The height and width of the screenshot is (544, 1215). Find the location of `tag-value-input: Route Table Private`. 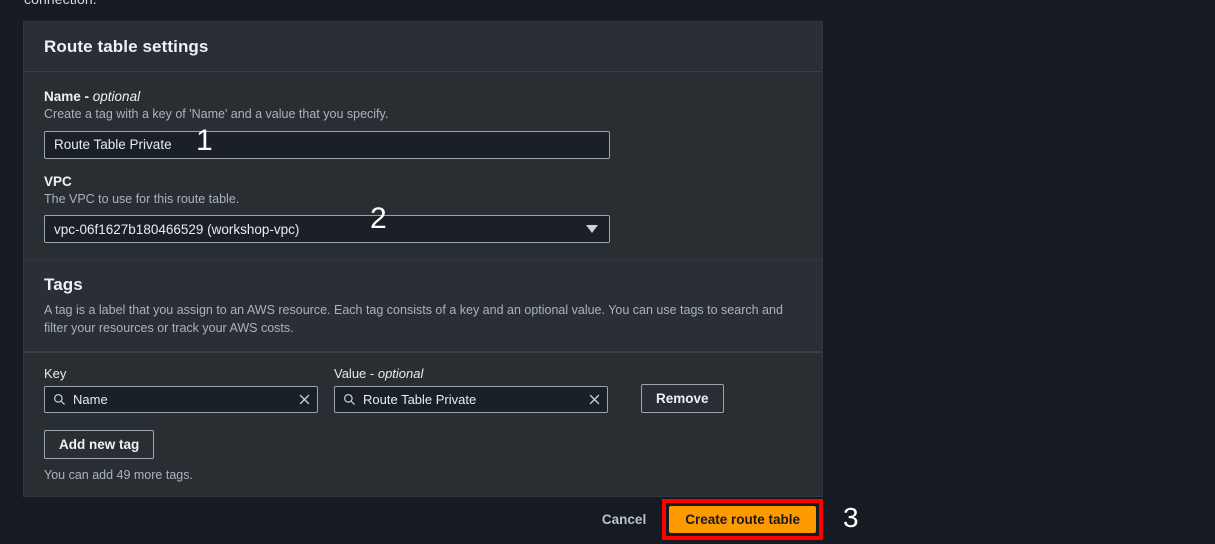

tag-value-input: Route Table Private is located at coordinates (471, 400).